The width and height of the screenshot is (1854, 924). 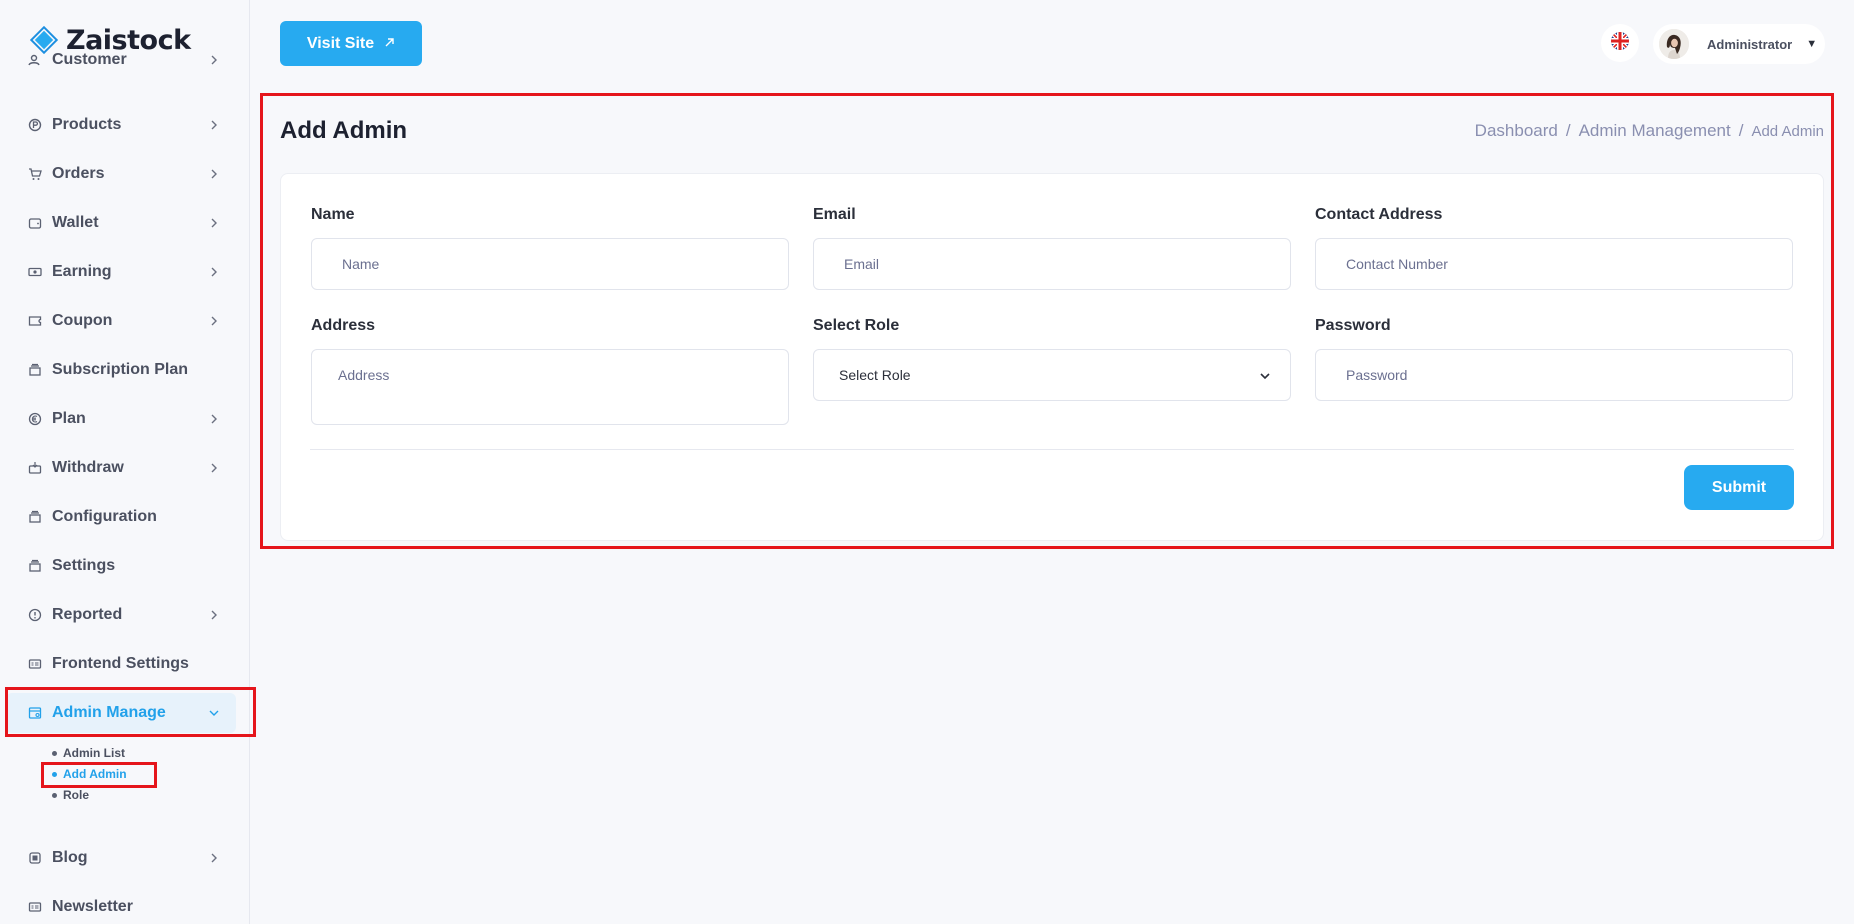 I want to click on frontend-settings-icon, so click(x=35, y=664).